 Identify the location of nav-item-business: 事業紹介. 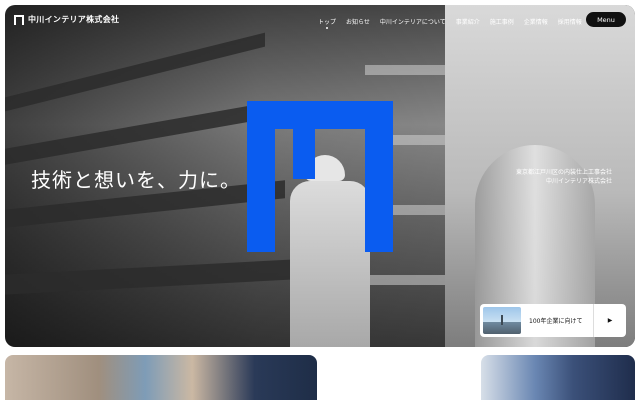
(468, 21).